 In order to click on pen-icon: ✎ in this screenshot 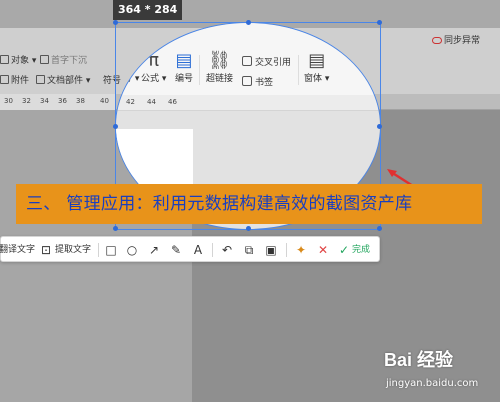, I will do `click(176, 250)`.